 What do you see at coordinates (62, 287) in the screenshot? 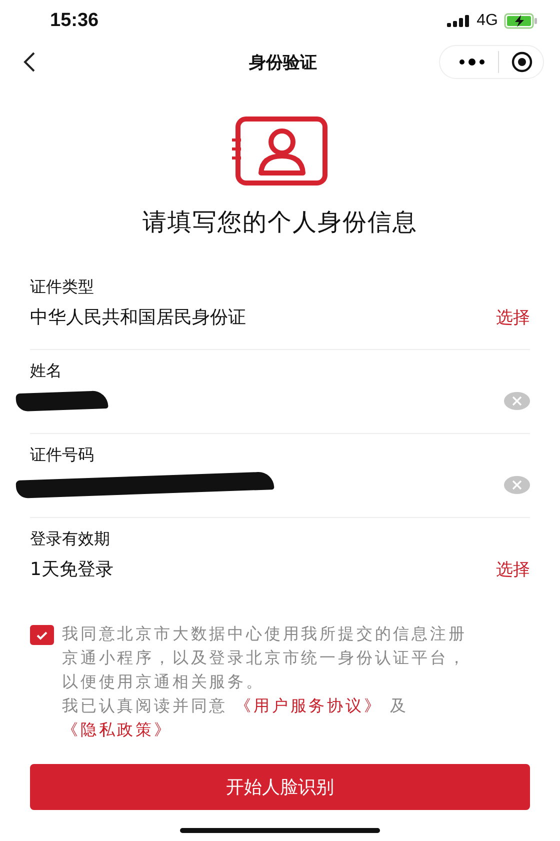
I see `field-label: 证件类型` at bounding box center [62, 287].